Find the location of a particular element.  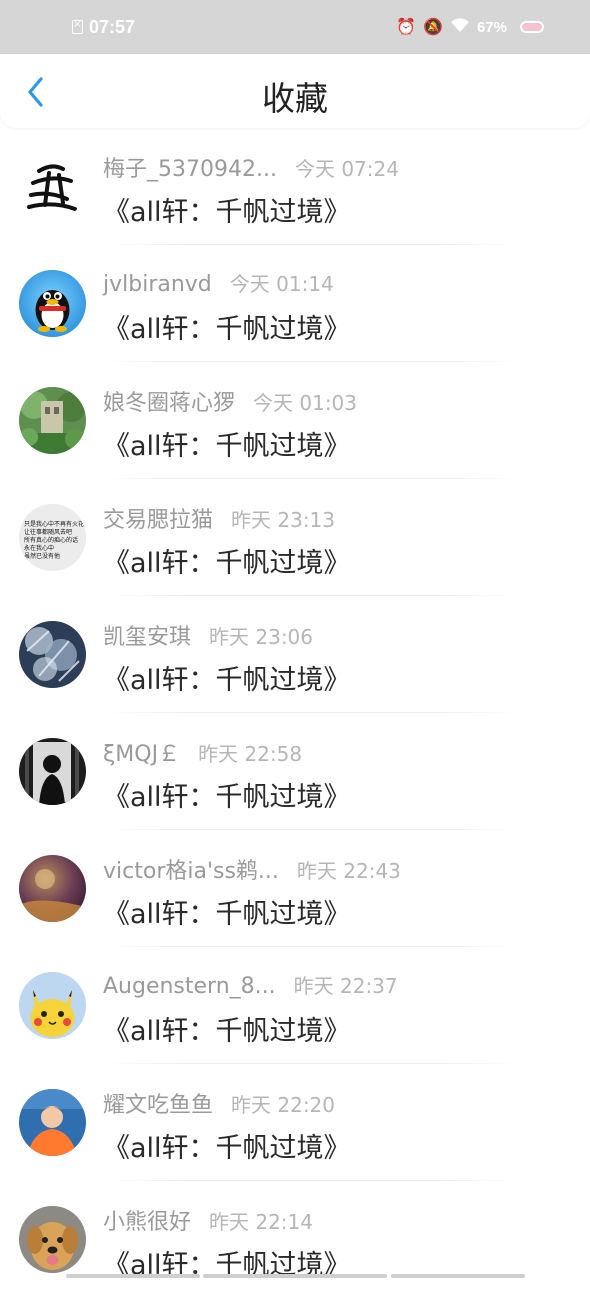

timestamp: 今天 07:24 is located at coordinates (346, 169).